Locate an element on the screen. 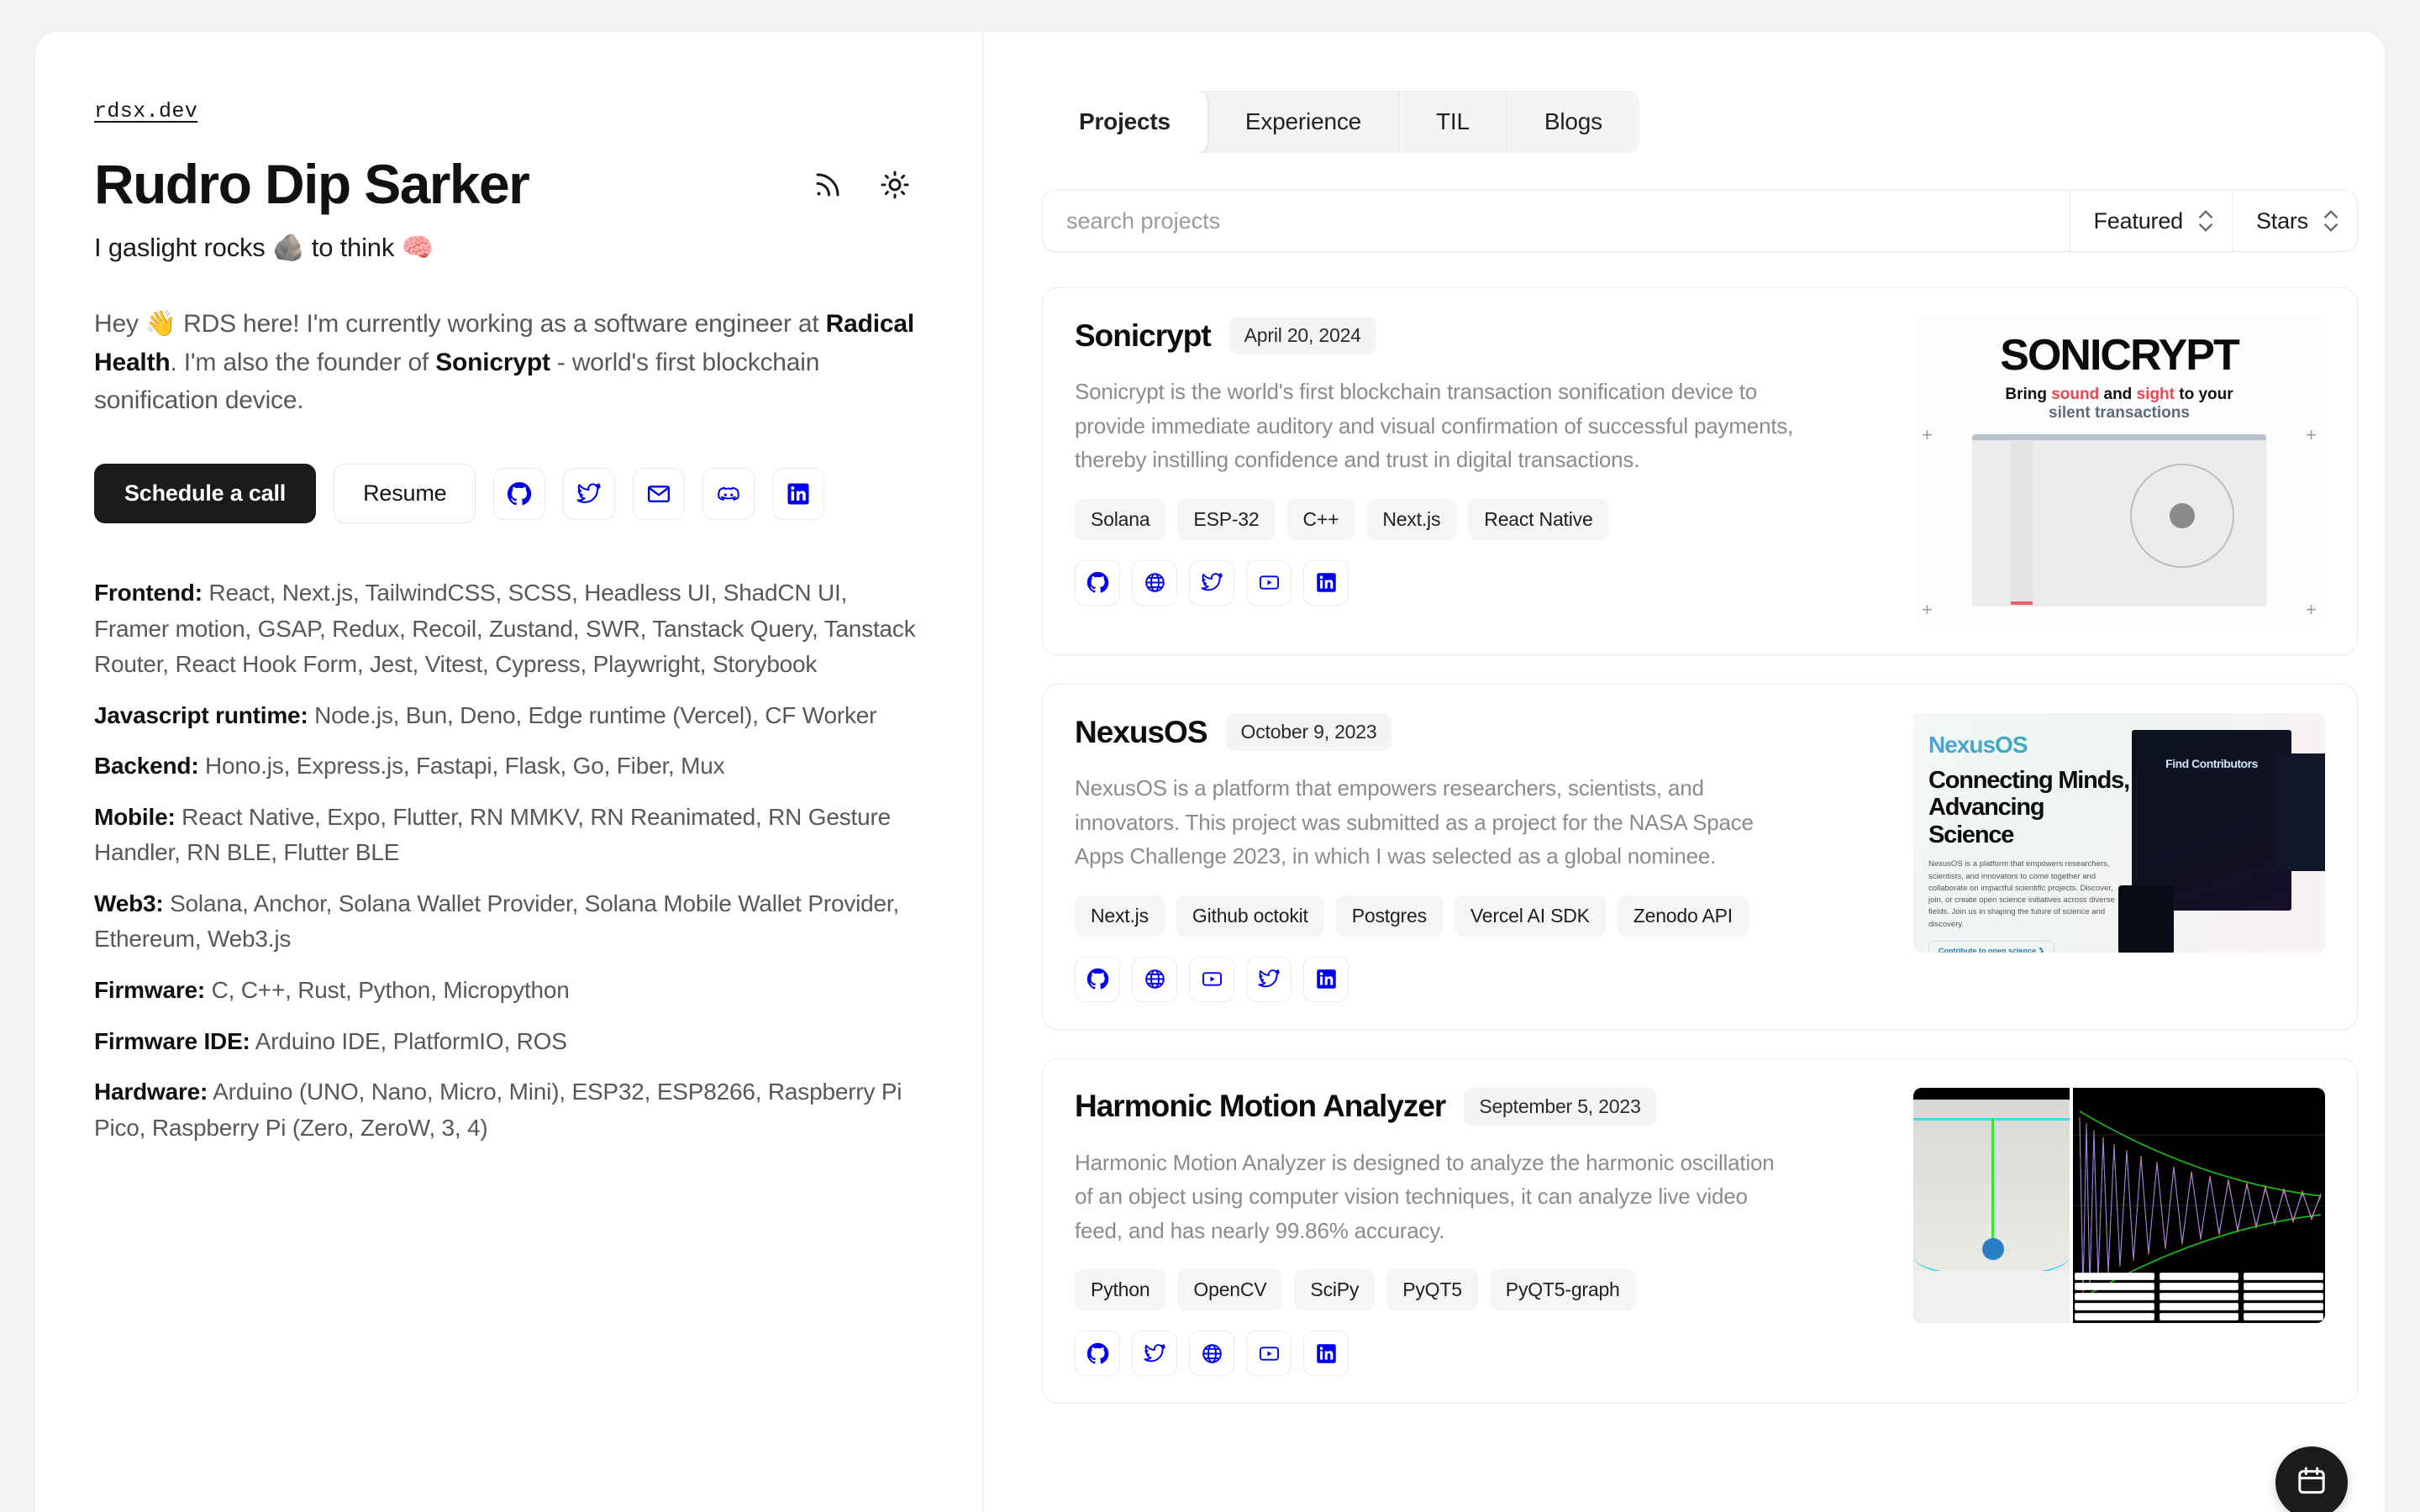 The width and height of the screenshot is (2420, 1512). nexus-brand: NexusOS is located at coordinates (2029, 745).